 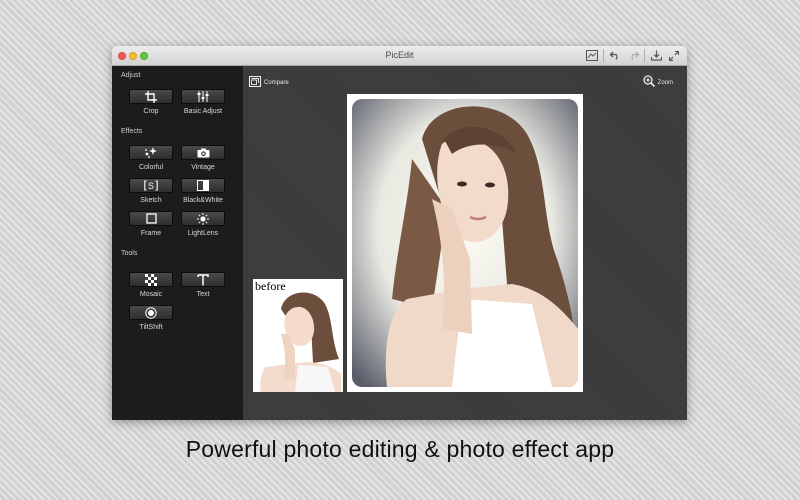 What do you see at coordinates (649, 83) in the screenshot?
I see `zoom-icon` at bounding box center [649, 83].